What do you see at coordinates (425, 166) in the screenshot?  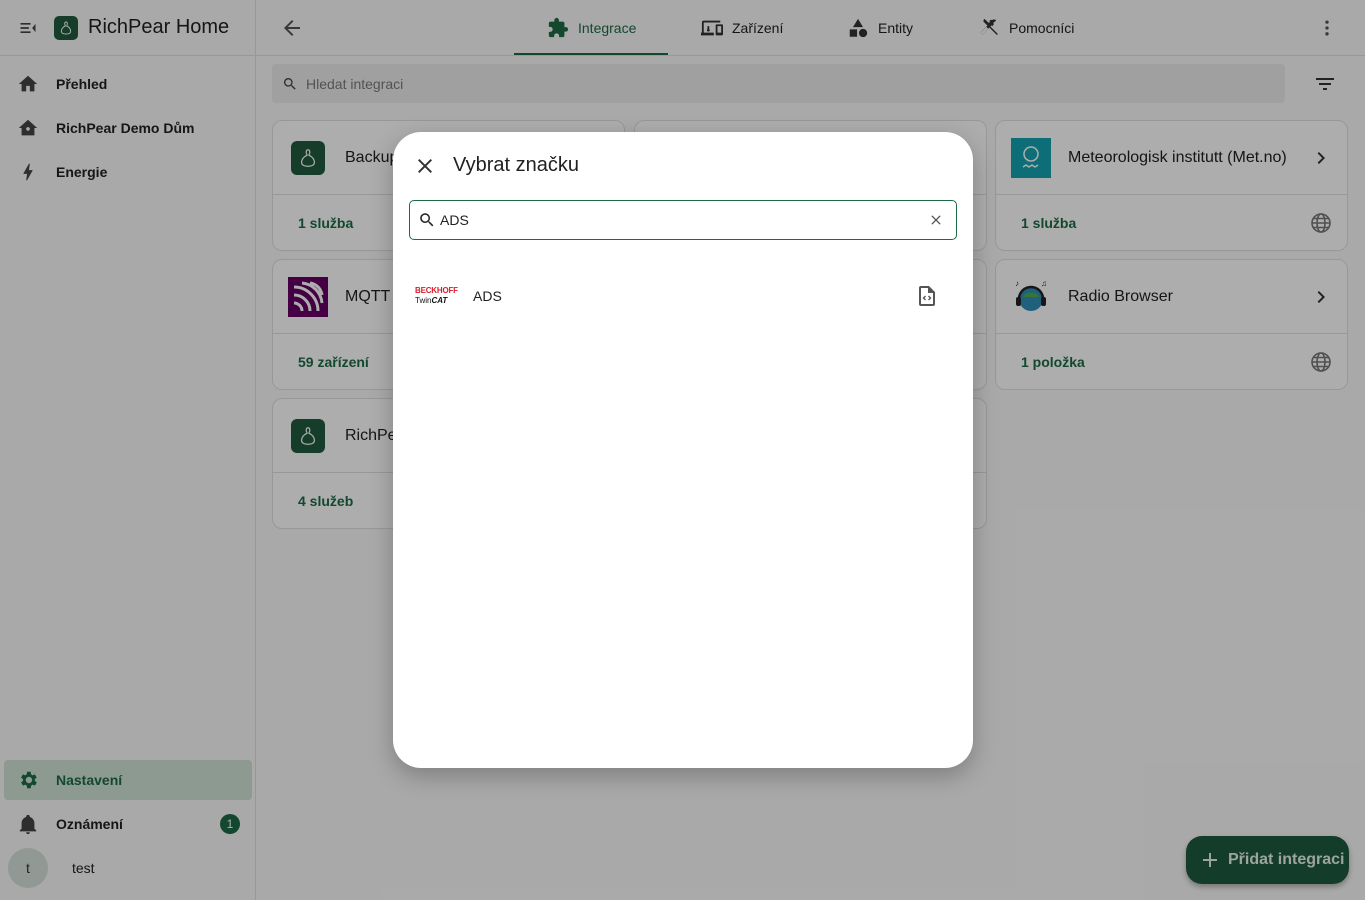 I see `close-icon` at bounding box center [425, 166].